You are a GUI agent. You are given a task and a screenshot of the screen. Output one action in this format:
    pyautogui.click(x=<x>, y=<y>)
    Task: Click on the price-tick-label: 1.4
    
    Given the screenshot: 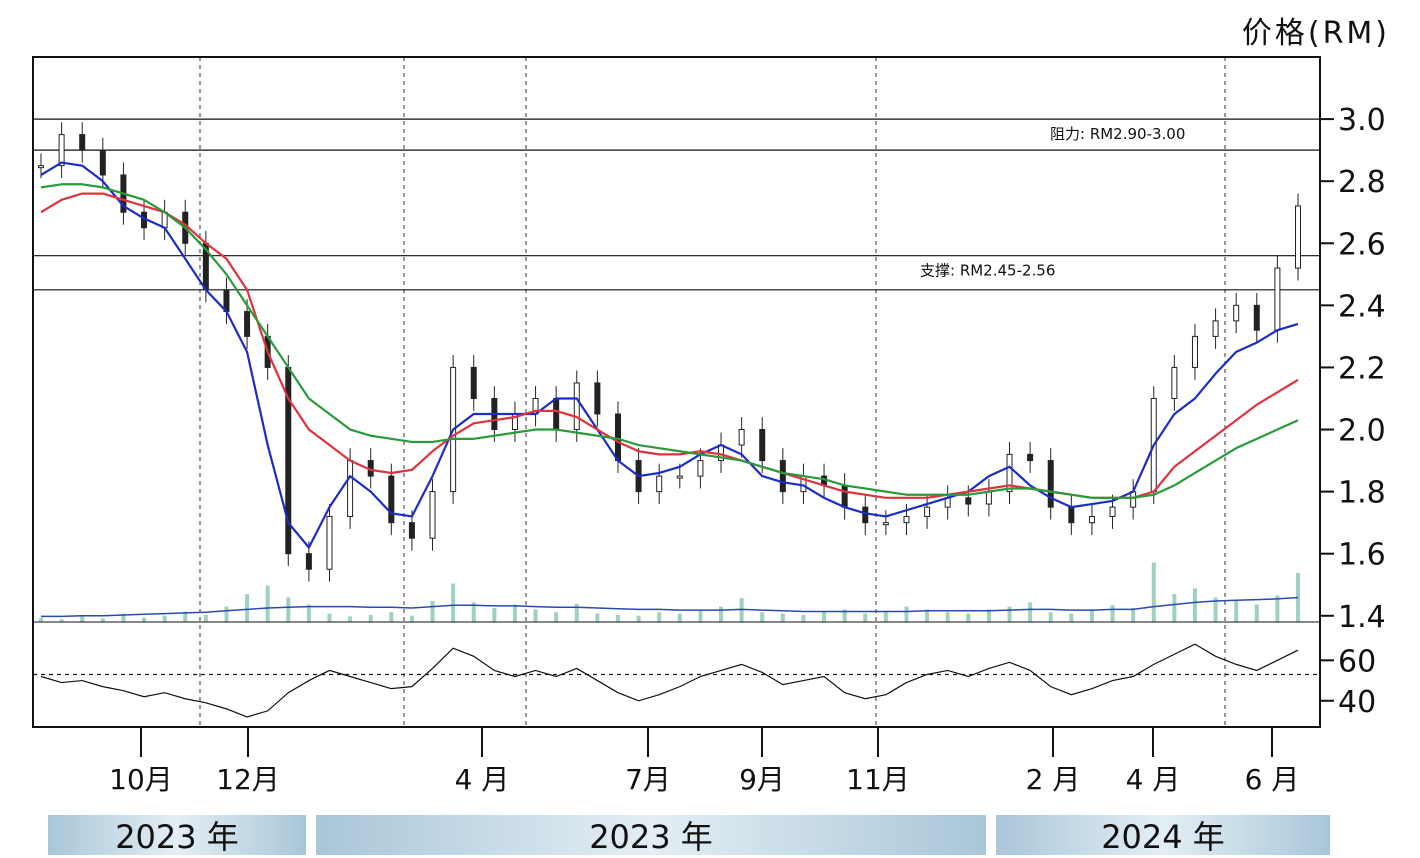 What is the action you would take?
    pyautogui.click(x=1362, y=617)
    